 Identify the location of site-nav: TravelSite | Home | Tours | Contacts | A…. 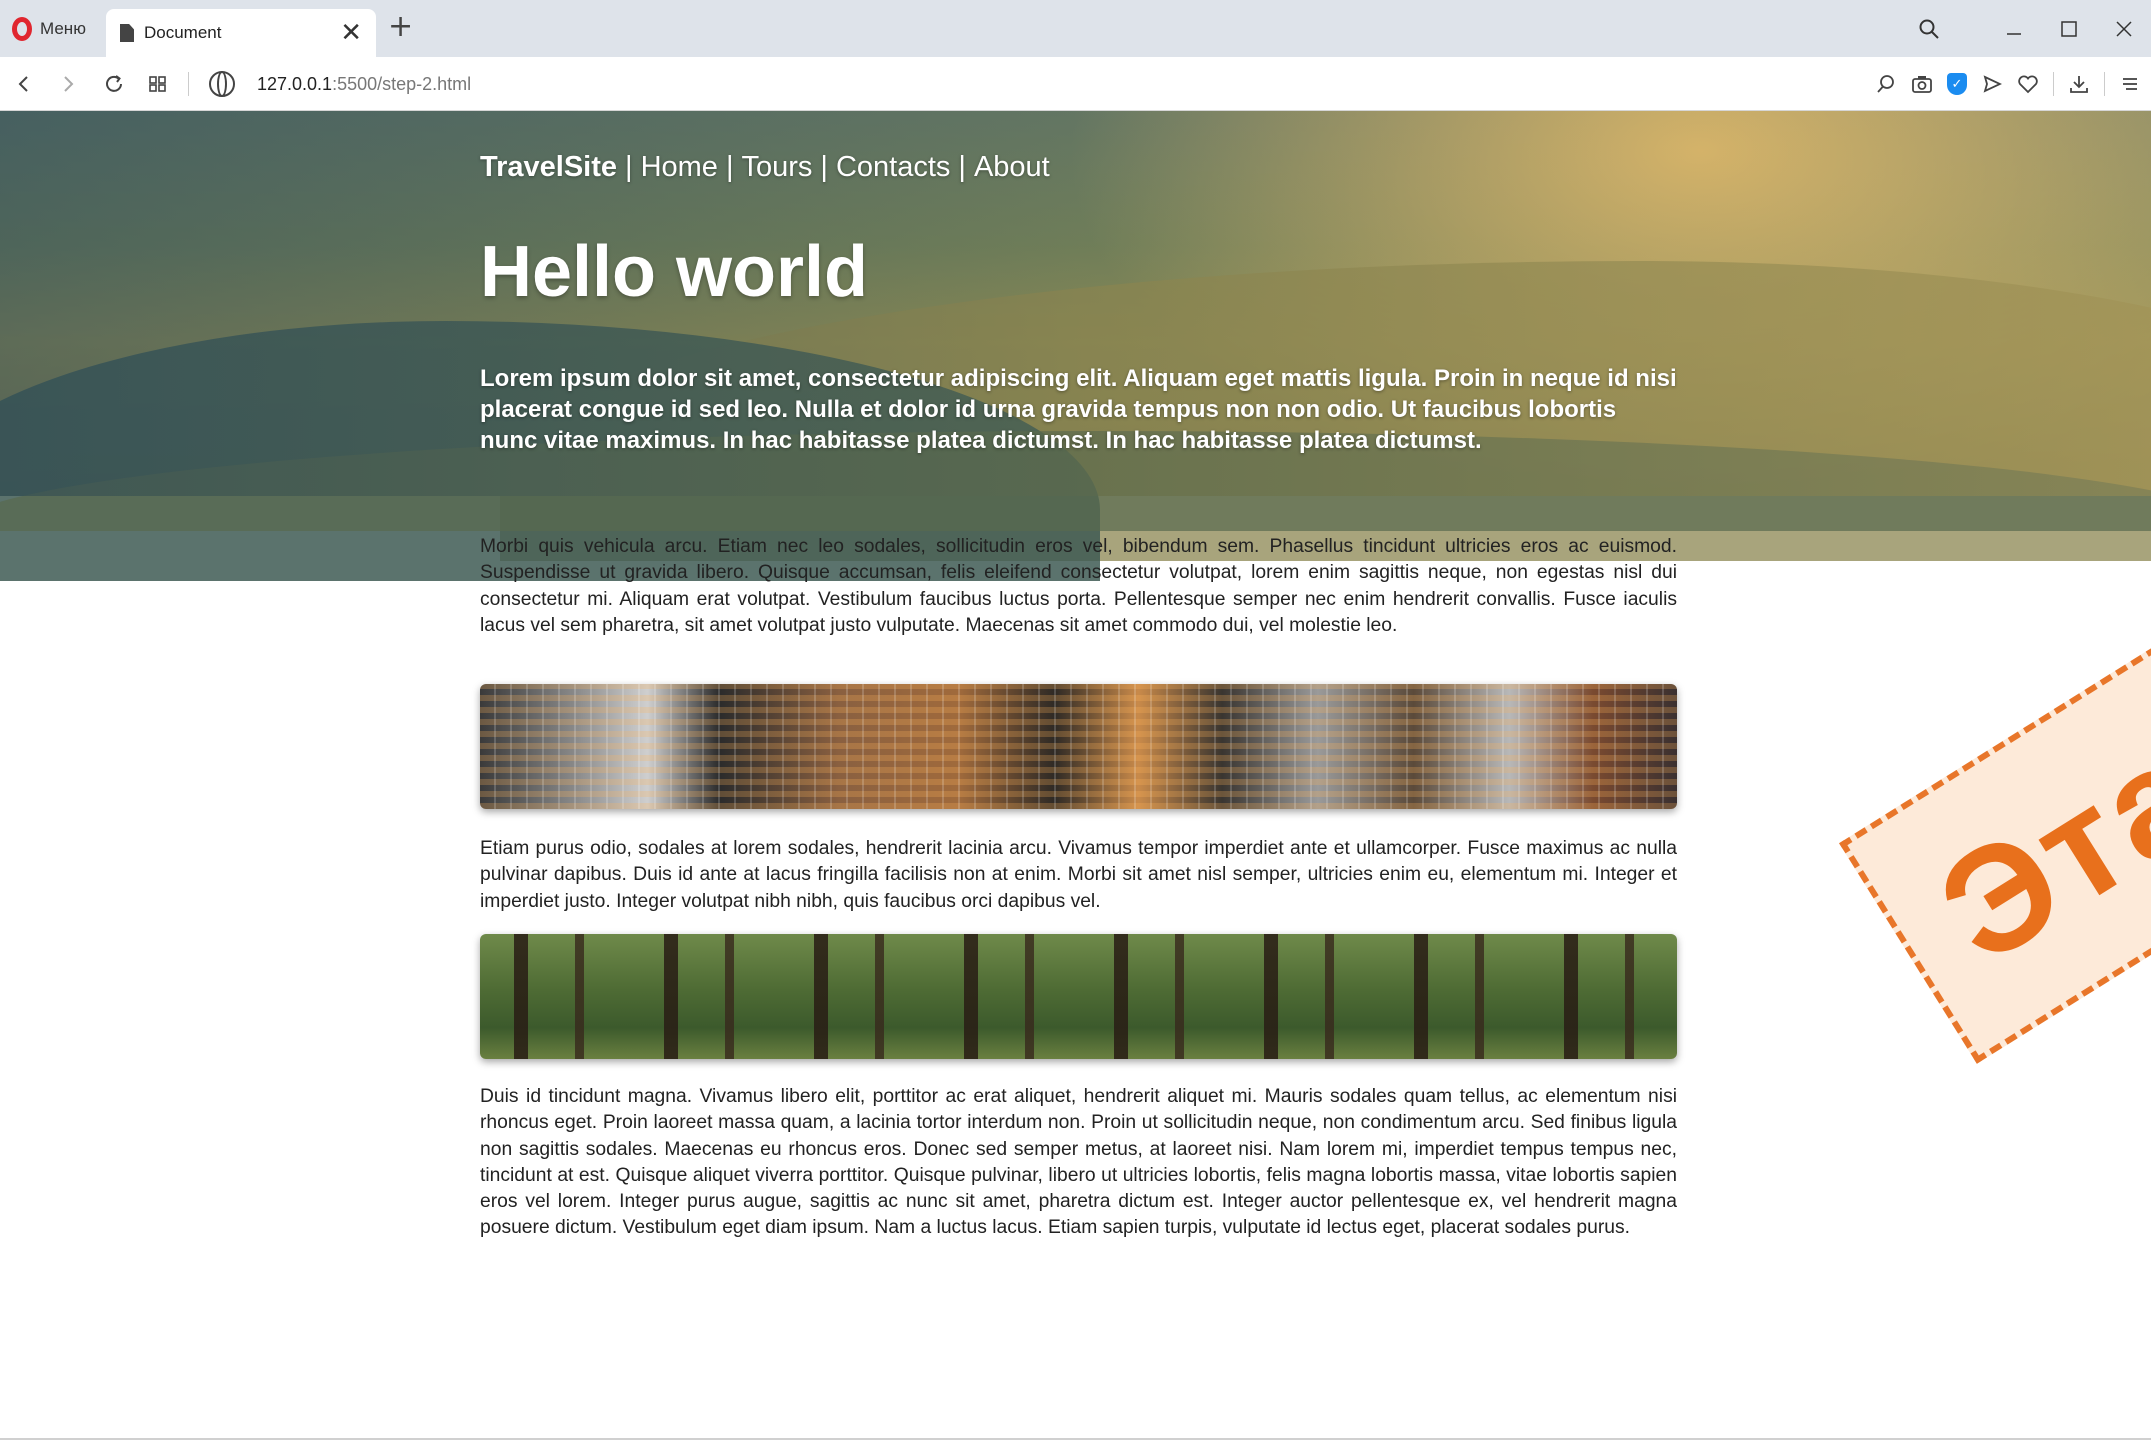
(765, 167).